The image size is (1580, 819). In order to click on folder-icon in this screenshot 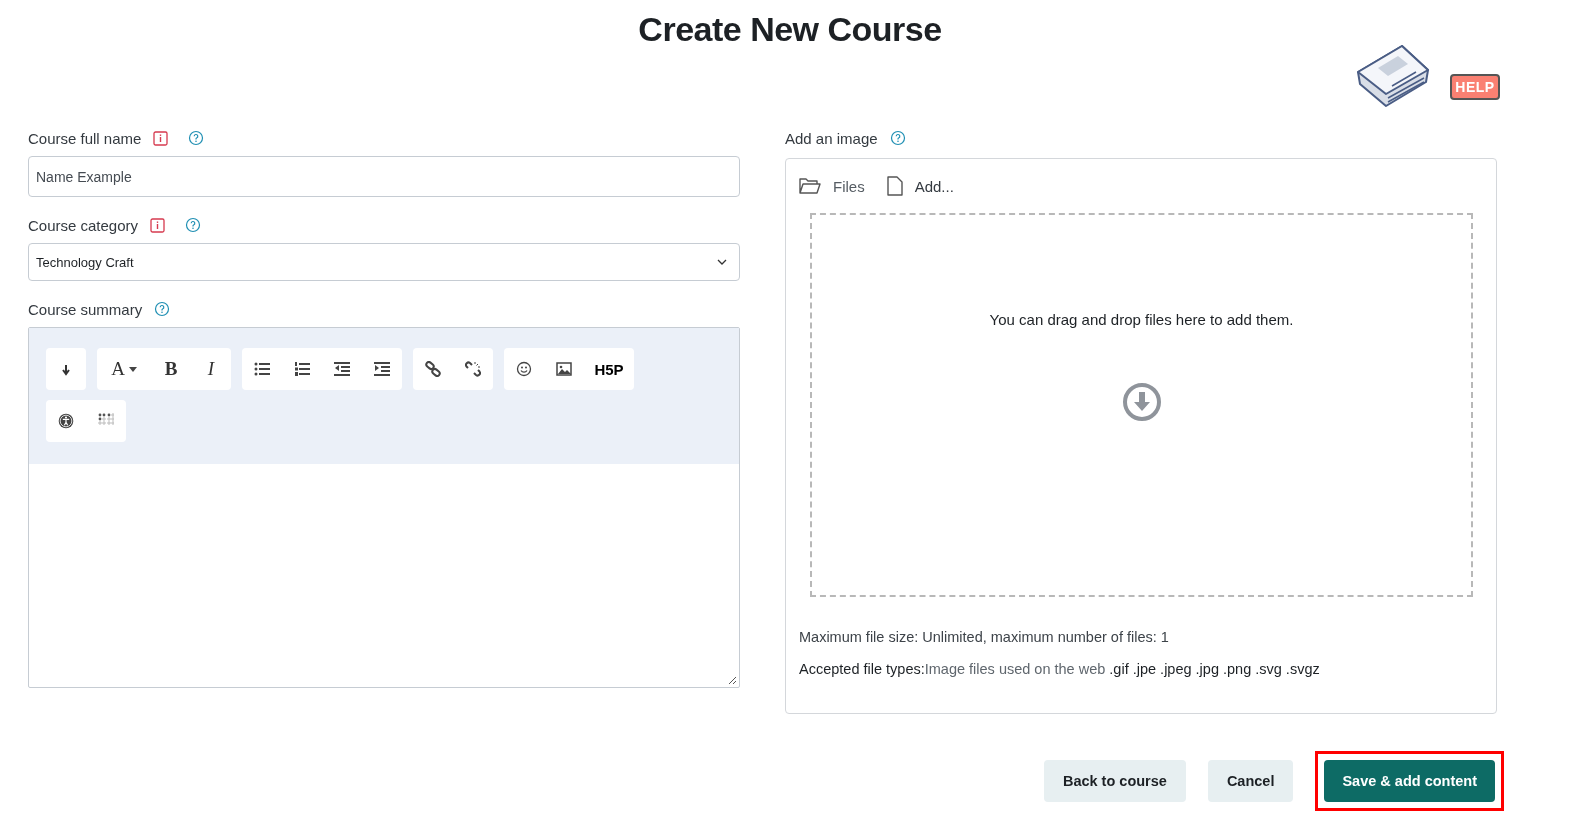, I will do `click(810, 186)`.